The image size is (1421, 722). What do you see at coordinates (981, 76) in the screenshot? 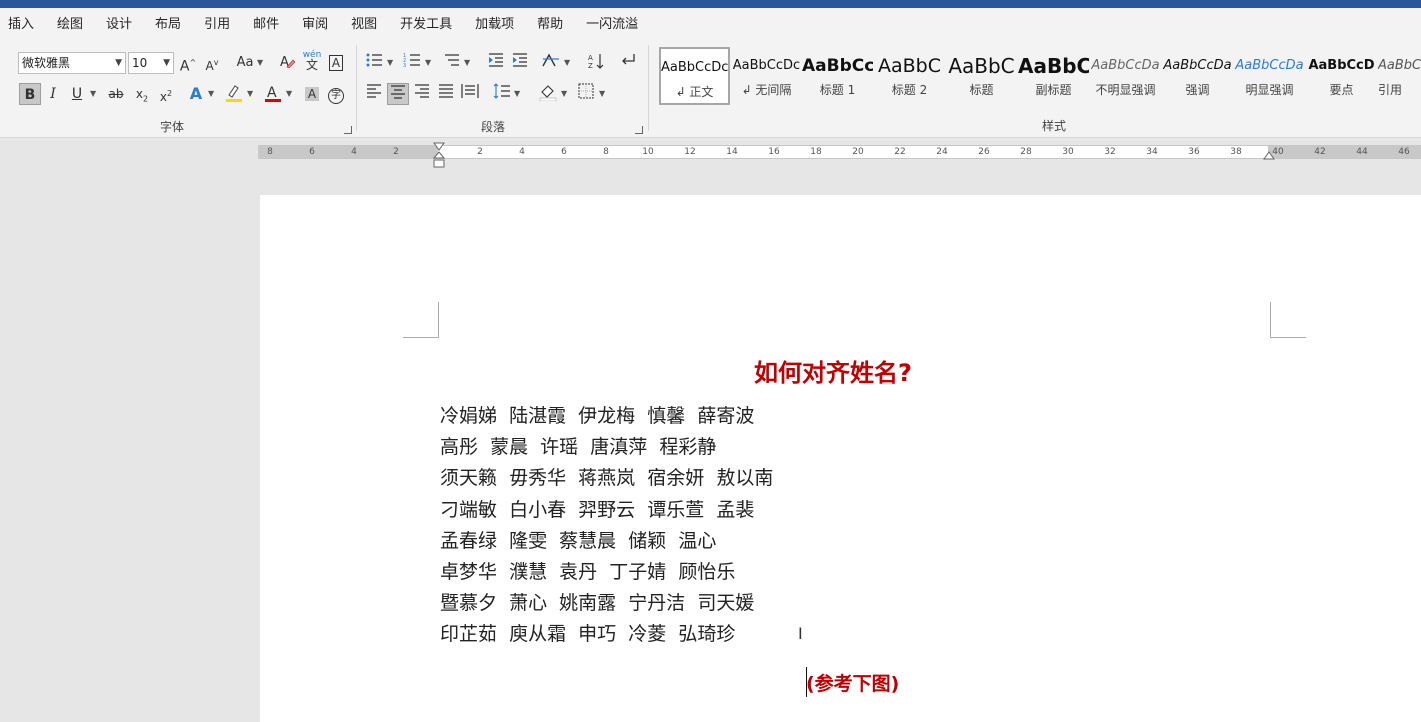
I see `style-title: AaBbC 标题` at bounding box center [981, 76].